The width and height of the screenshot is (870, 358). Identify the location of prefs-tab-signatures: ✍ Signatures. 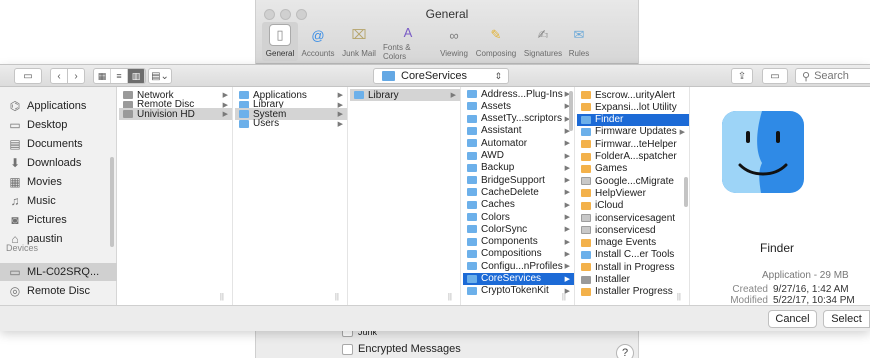
(543, 41).